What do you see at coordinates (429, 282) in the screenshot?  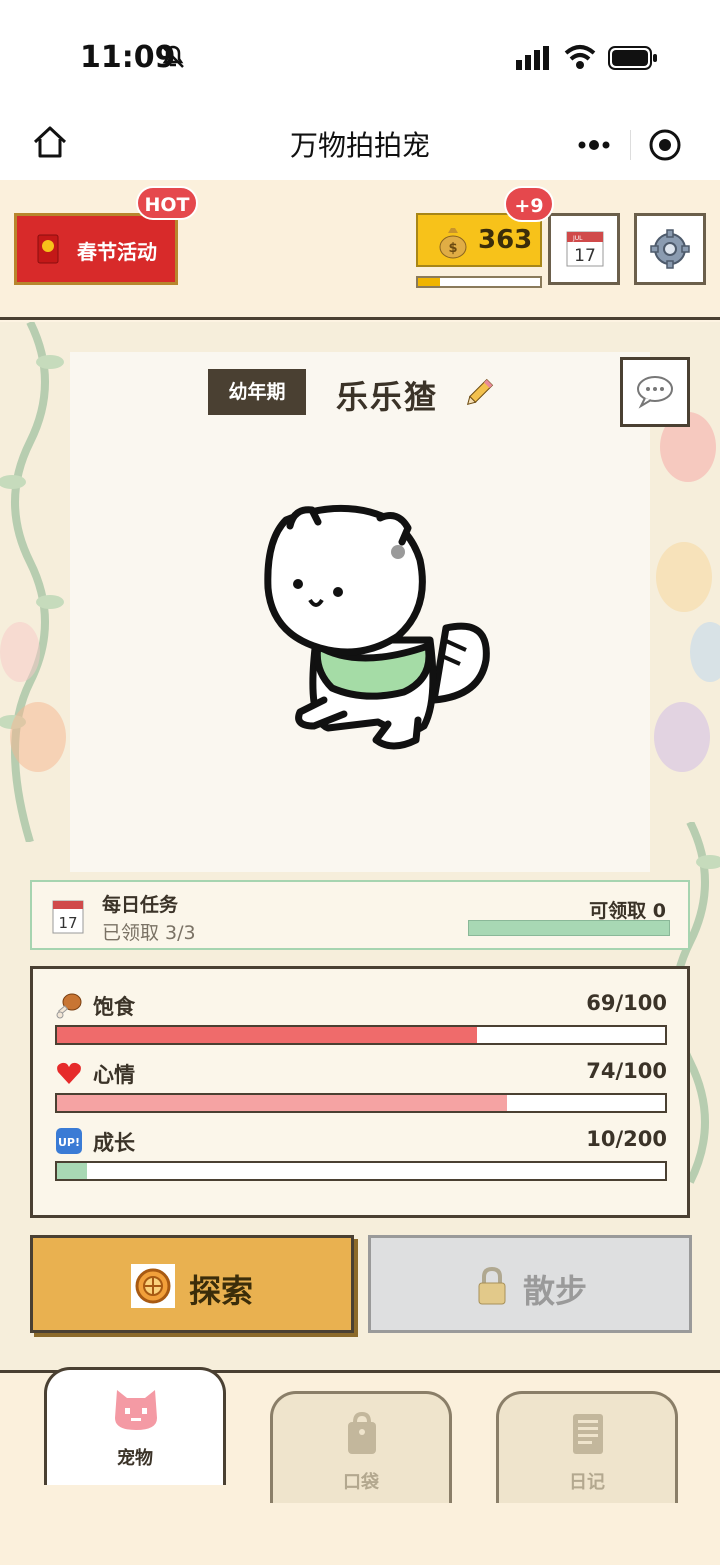 I see `coin-progress-fill` at bounding box center [429, 282].